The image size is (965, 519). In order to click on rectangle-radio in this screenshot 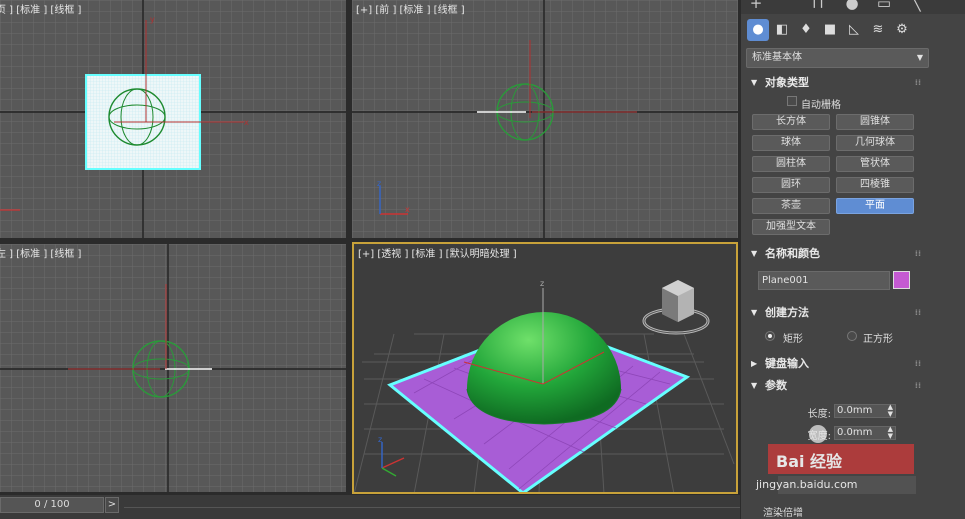, I will do `click(770, 336)`.